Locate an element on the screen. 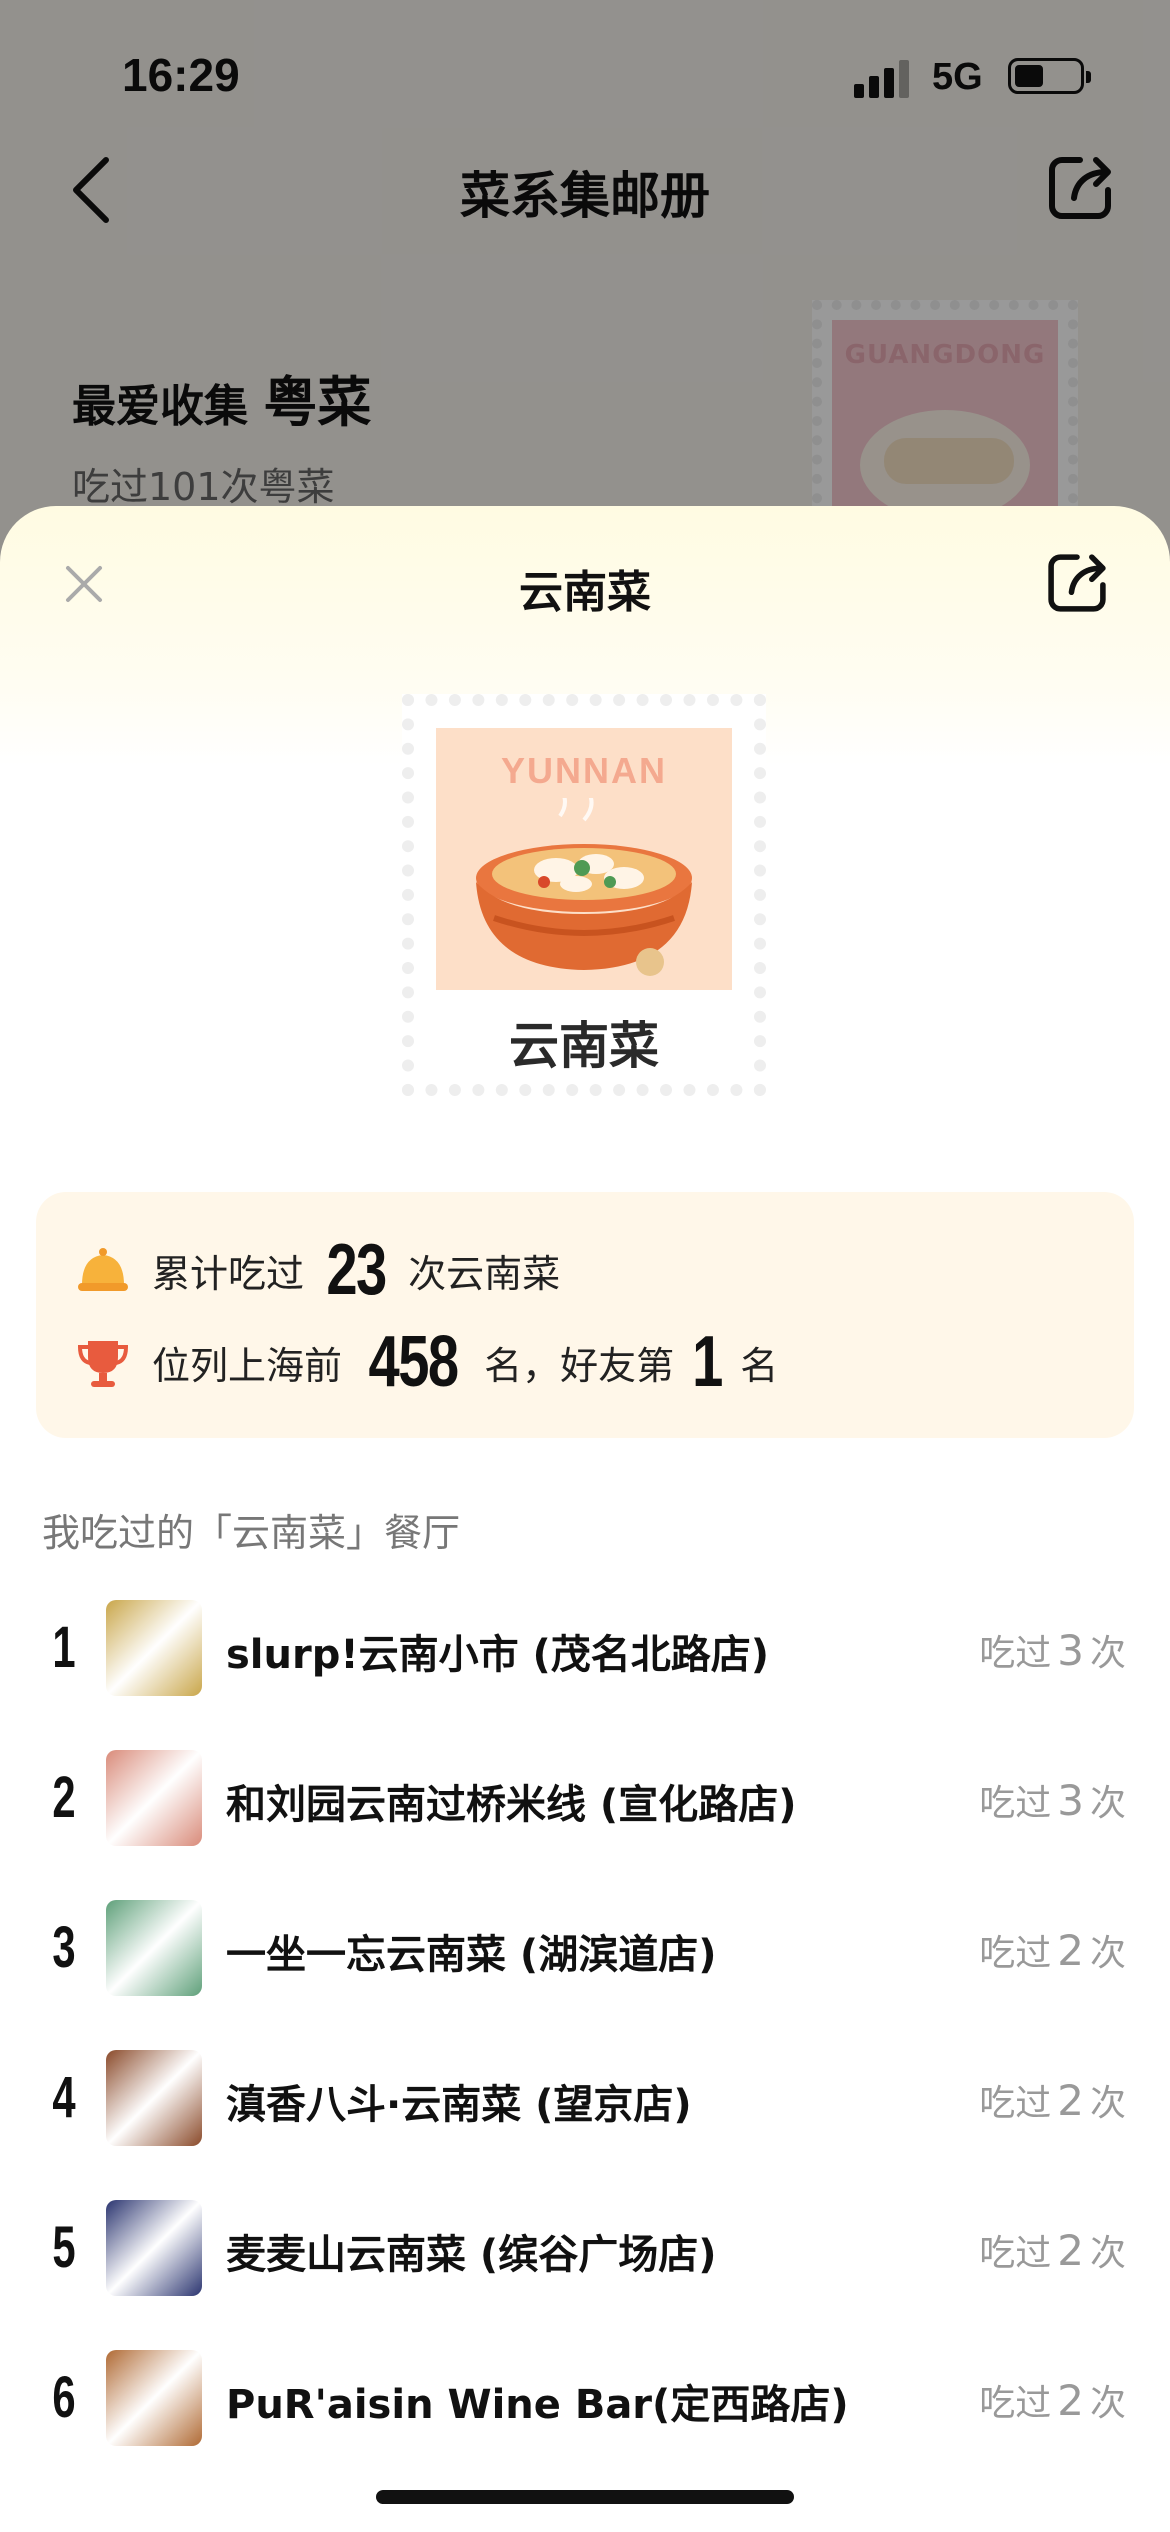 The image size is (1170, 2532). sheet-share-button is located at coordinates (1077, 583).